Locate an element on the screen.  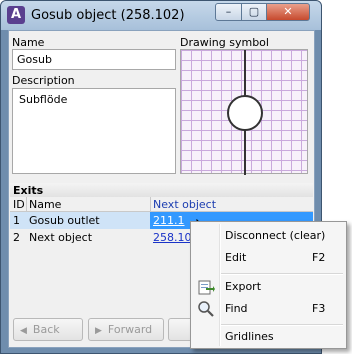
menu-item-find: Find F3 is located at coordinates (268, 309).